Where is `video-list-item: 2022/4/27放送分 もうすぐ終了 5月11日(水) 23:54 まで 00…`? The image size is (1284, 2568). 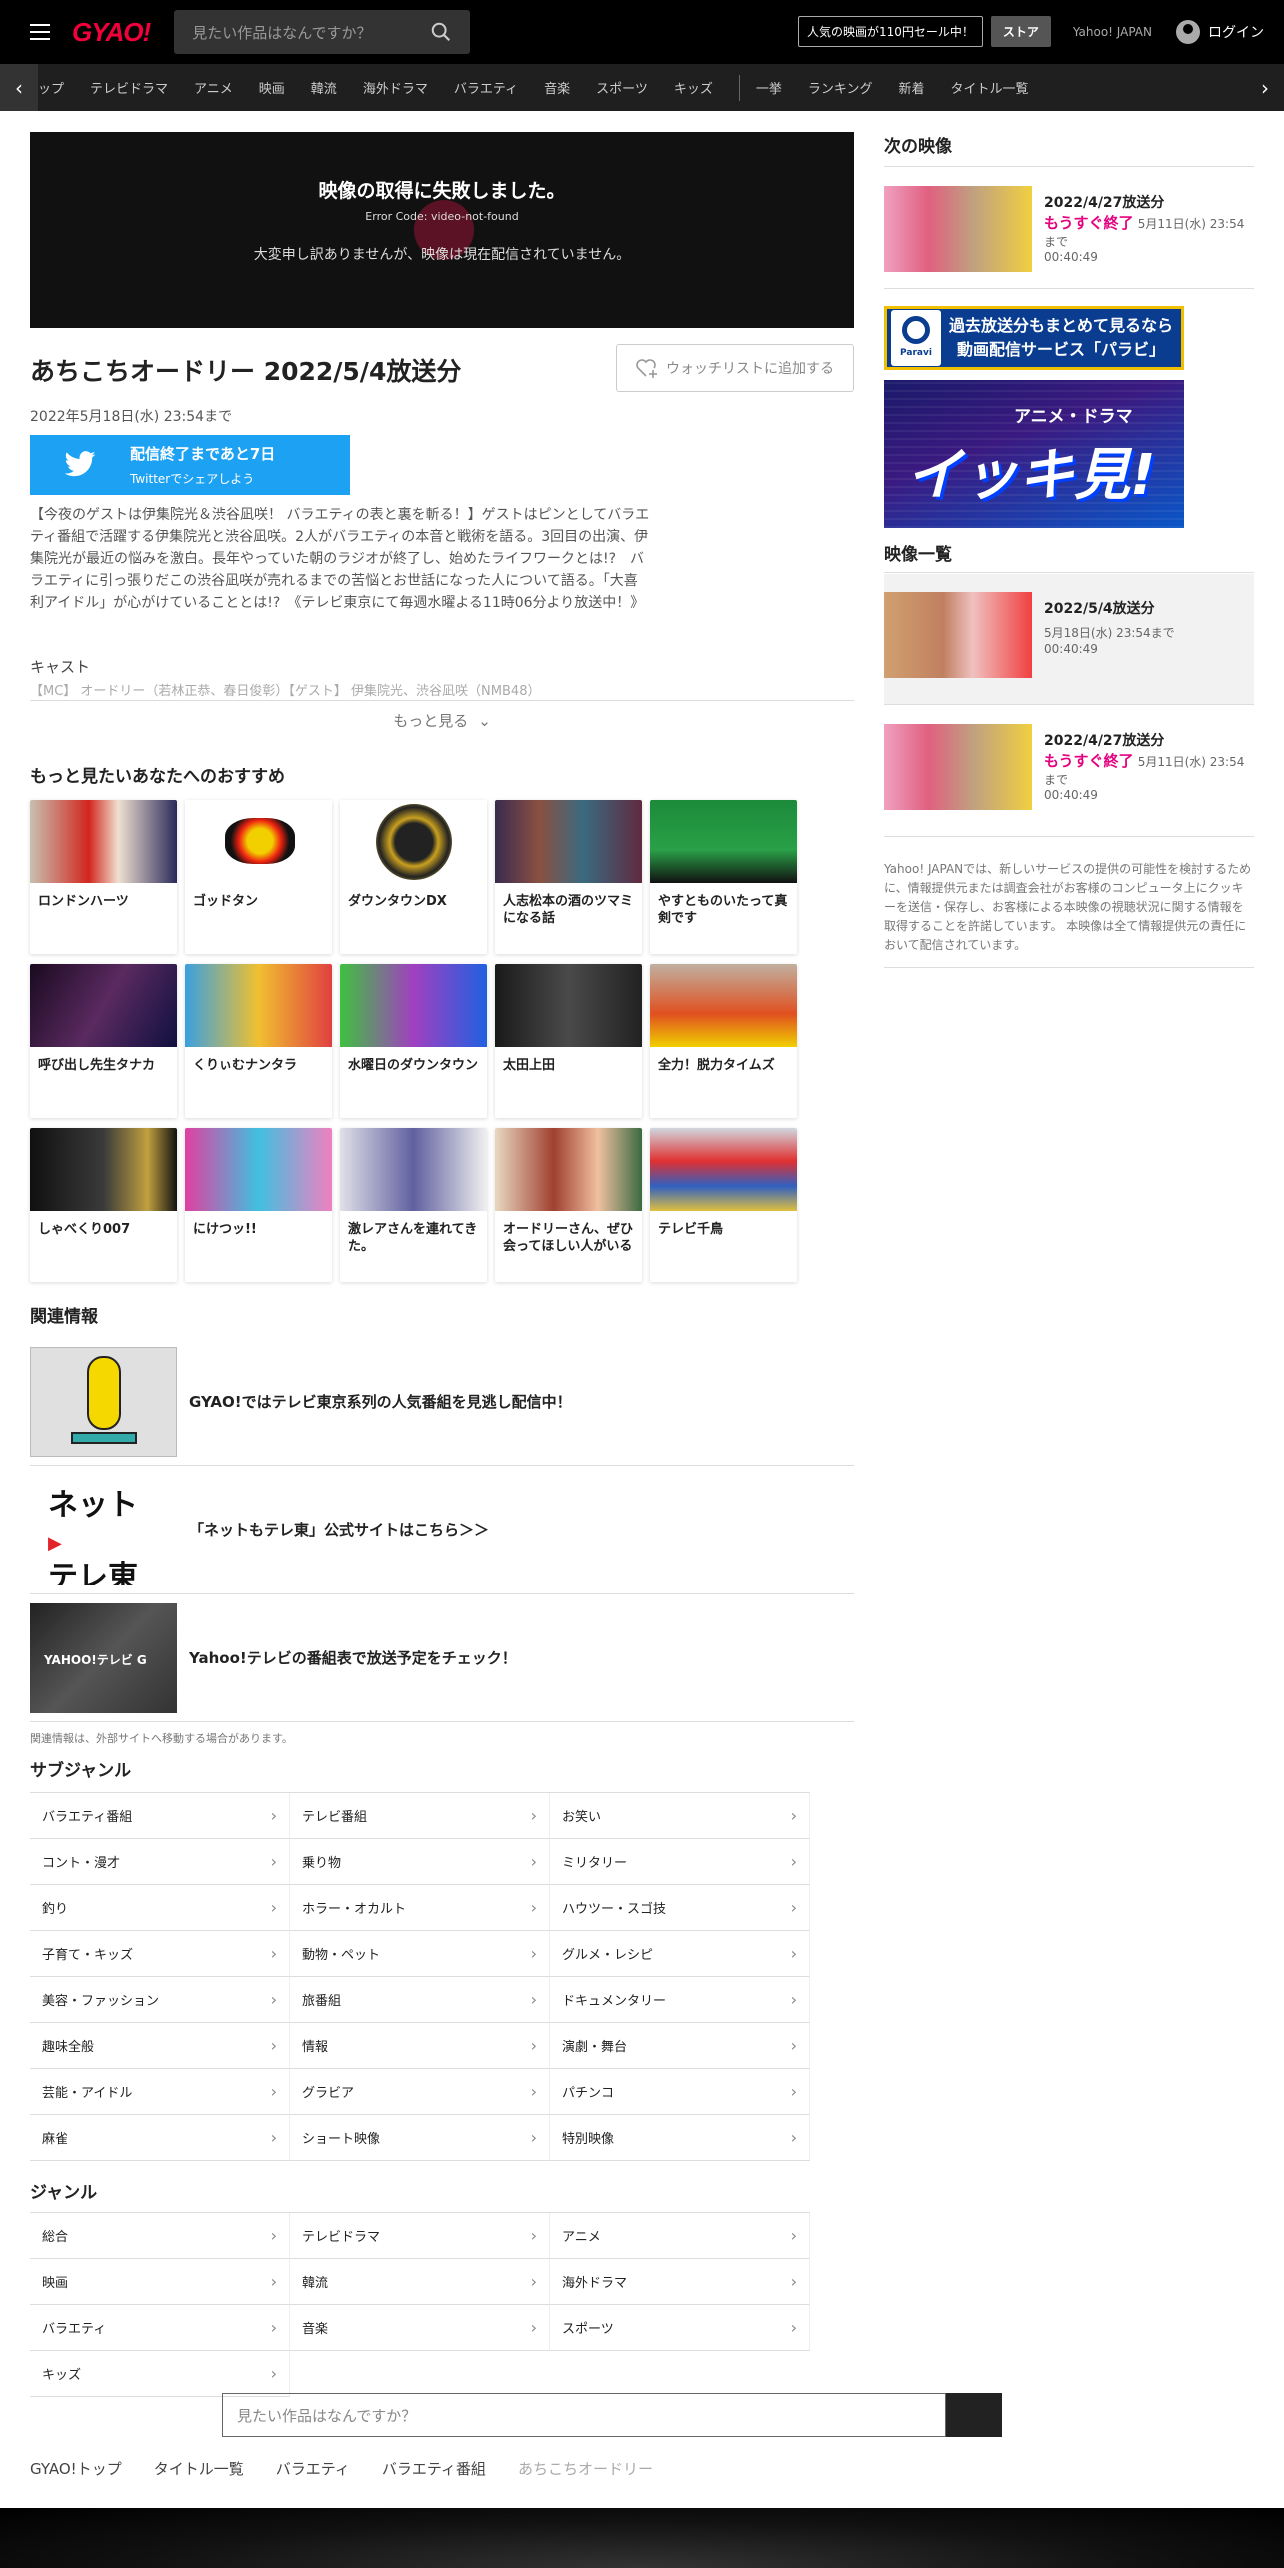 video-list-item: 2022/4/27放送分 もうすぐ終了 5月11日(水) 23:54 まで 00… is located at coordinates (1069, 767).